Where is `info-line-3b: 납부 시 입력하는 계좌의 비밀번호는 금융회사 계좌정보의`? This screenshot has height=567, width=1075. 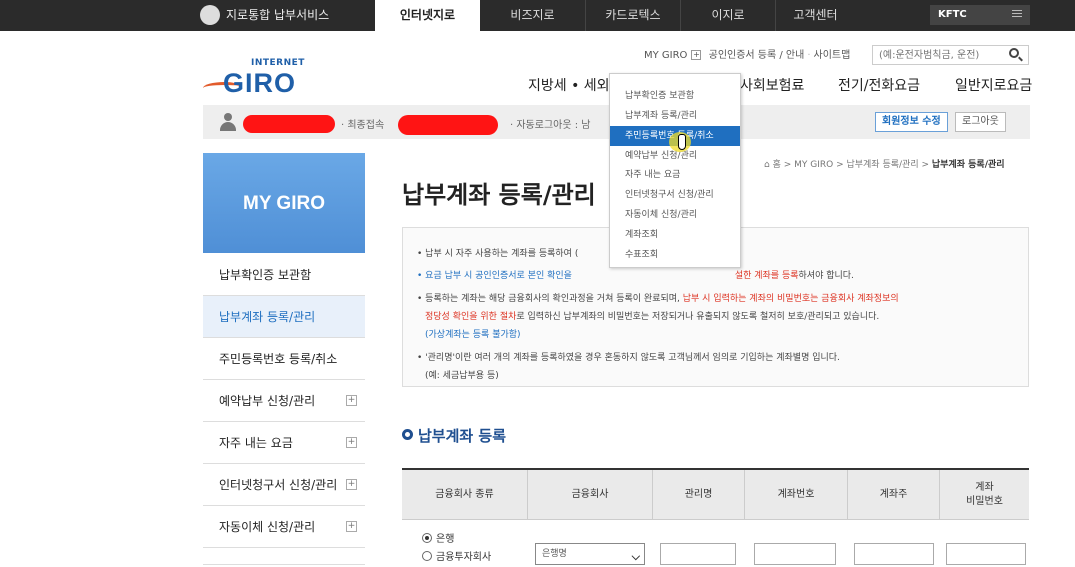 info-line-3b: 납부 시 입력하는 계좌의 비밀번호는 금융회사 계좌정보의 is located at coordinates (790, 299).